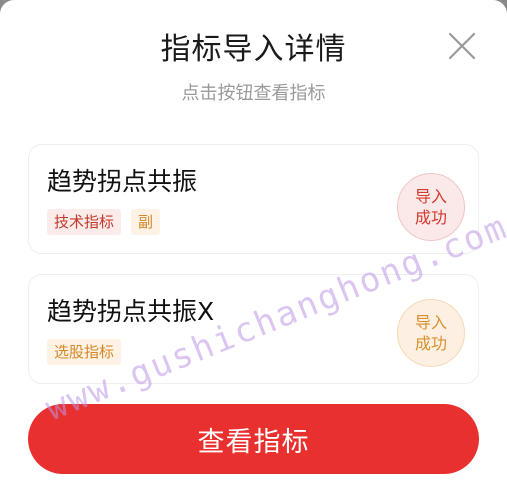  I want to click on indicator-tag: 选股指标, so click(84, 352).